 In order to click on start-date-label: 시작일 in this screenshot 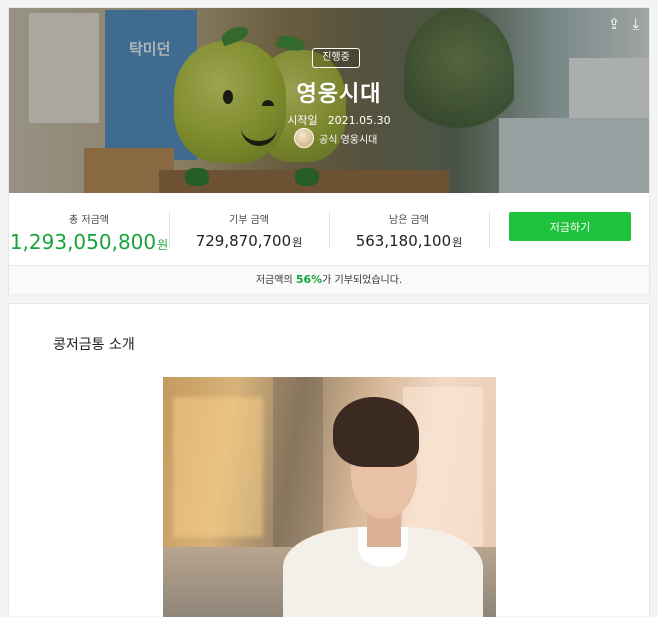, I will do `click(302, 120)`.